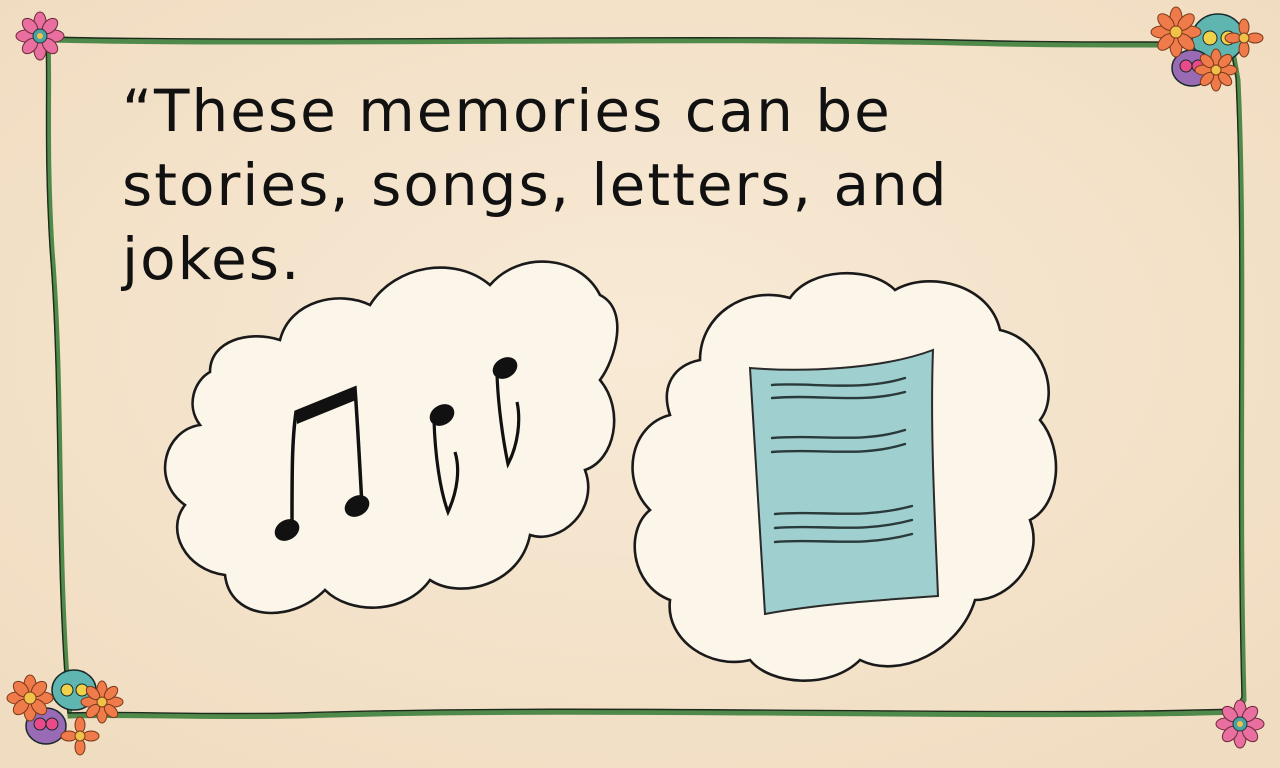 This screenshot has width=1280, height=768. Describe the element at coordinates (507, 111) in the screenshot. I see `caption-line-1: “These memories can be` at that location.